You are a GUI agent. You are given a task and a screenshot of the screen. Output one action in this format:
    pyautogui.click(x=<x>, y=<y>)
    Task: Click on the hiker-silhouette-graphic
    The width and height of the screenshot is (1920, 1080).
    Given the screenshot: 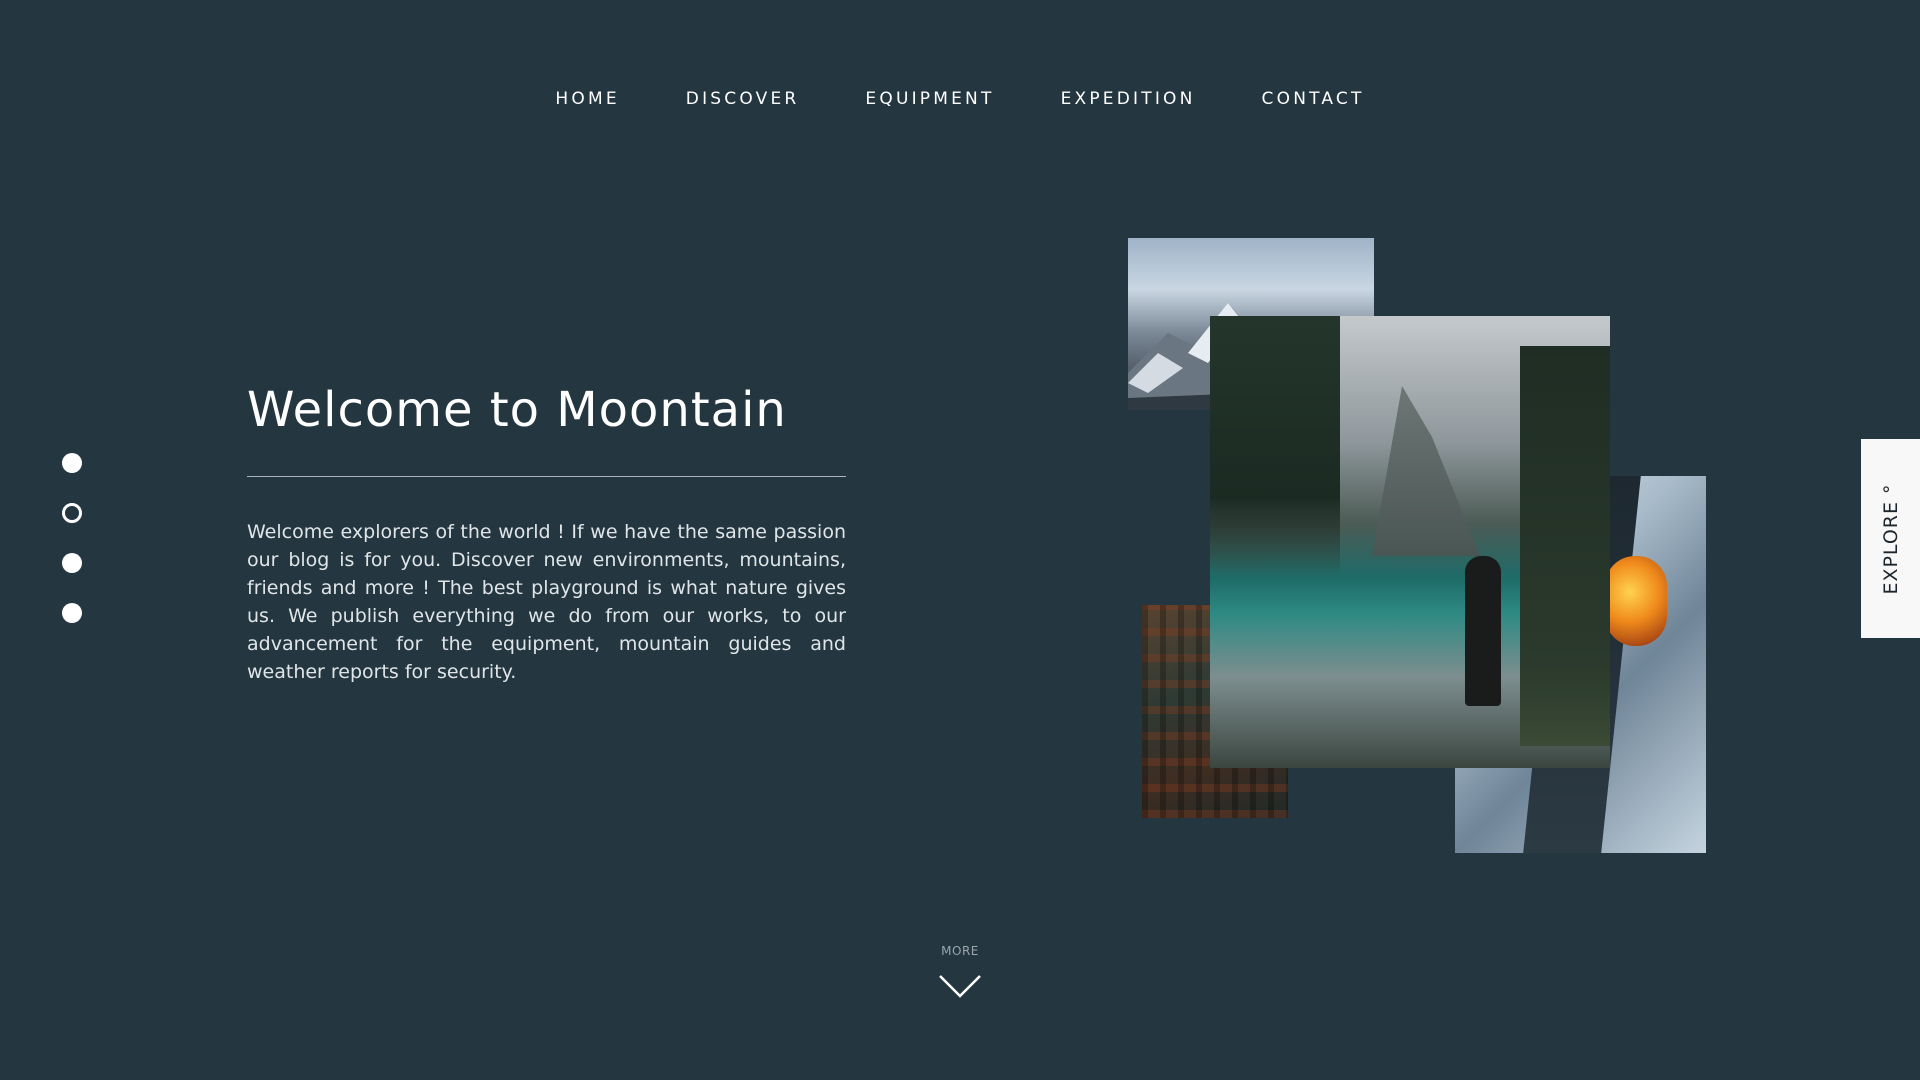 What is the action you would take?
    pyautogui.click(x=1483, y=631)
    